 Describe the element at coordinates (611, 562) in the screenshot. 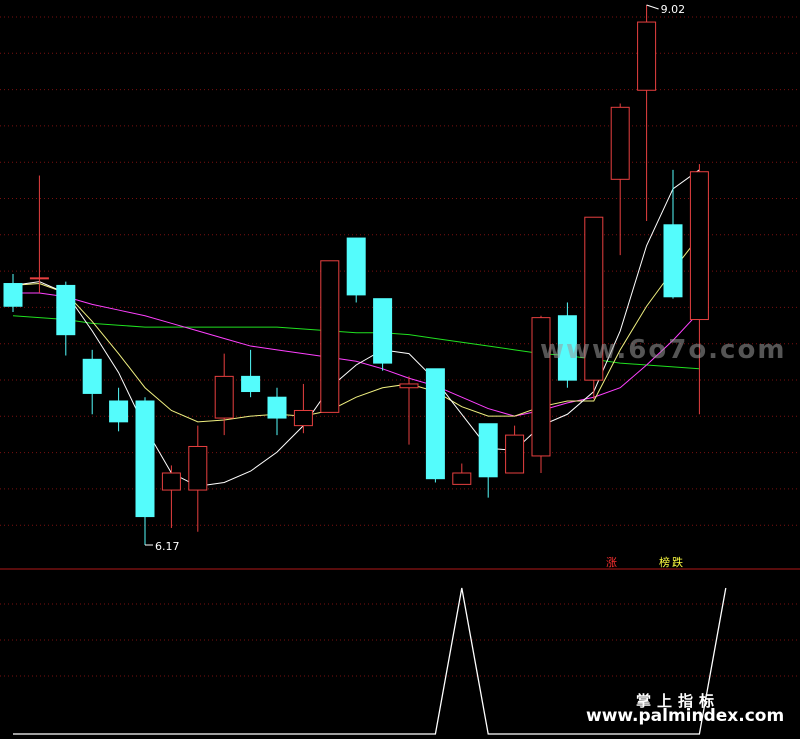

I see `legend-zhang: 涨` at that location.